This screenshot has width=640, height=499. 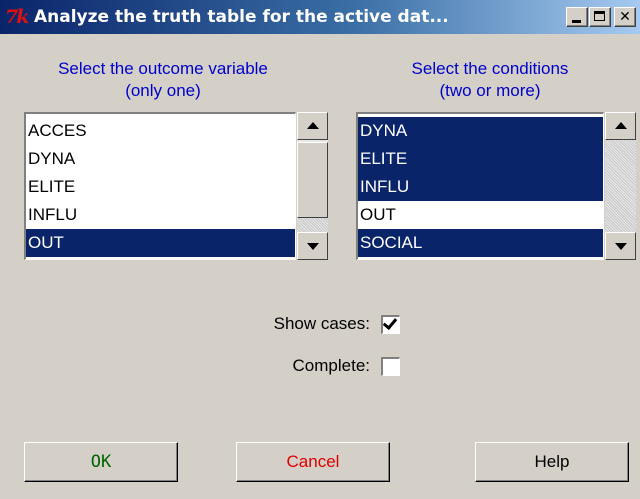 What do you see at coordinates (490, 68) in the screenshot?
I see `conditions-heading-line1: Select the conditions` at bounding box center [490, 68].